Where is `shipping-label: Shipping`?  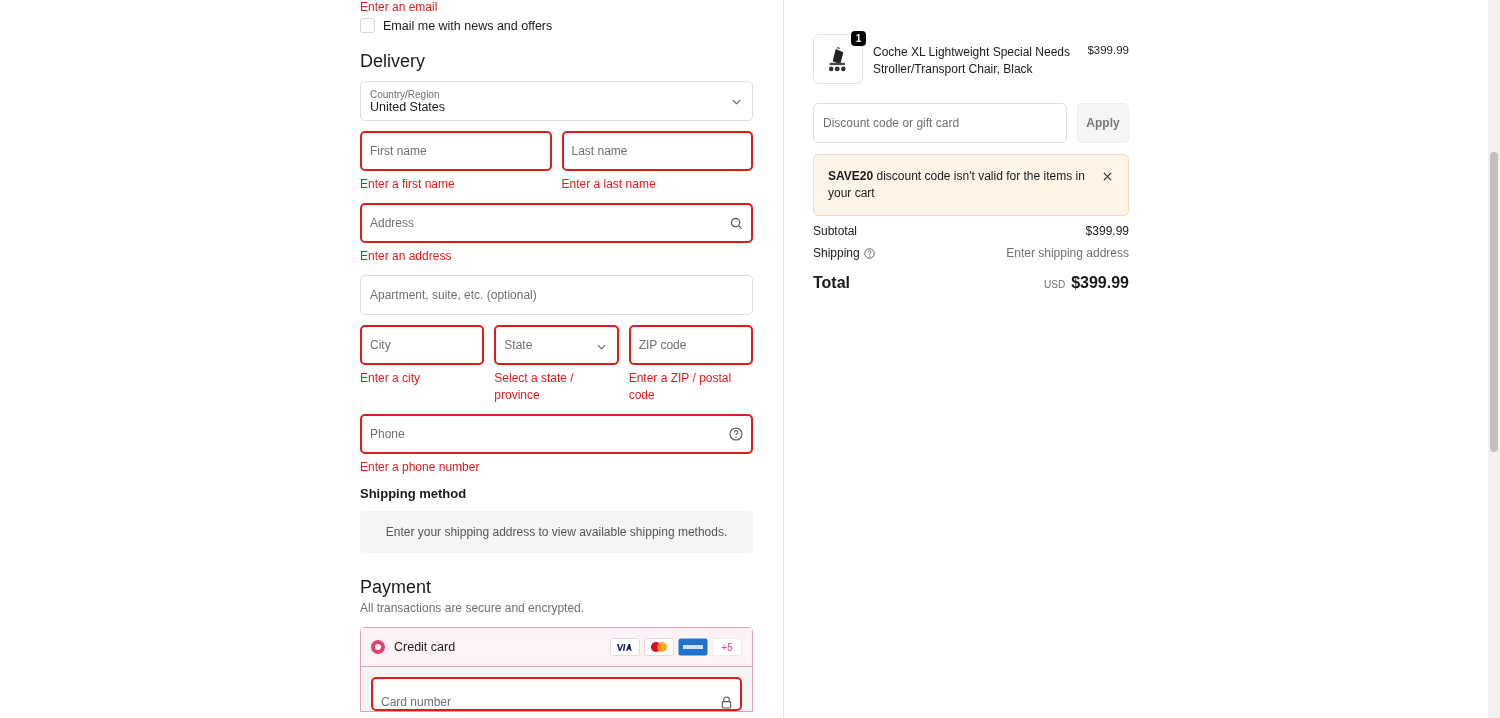
shipping-label: Shipping is located at coordinates (836, 253).